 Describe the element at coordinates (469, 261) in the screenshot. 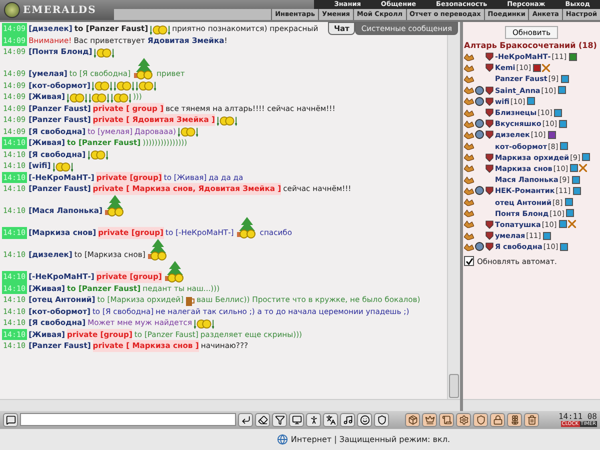

I see `auto-refresh-checkbox` at that location.